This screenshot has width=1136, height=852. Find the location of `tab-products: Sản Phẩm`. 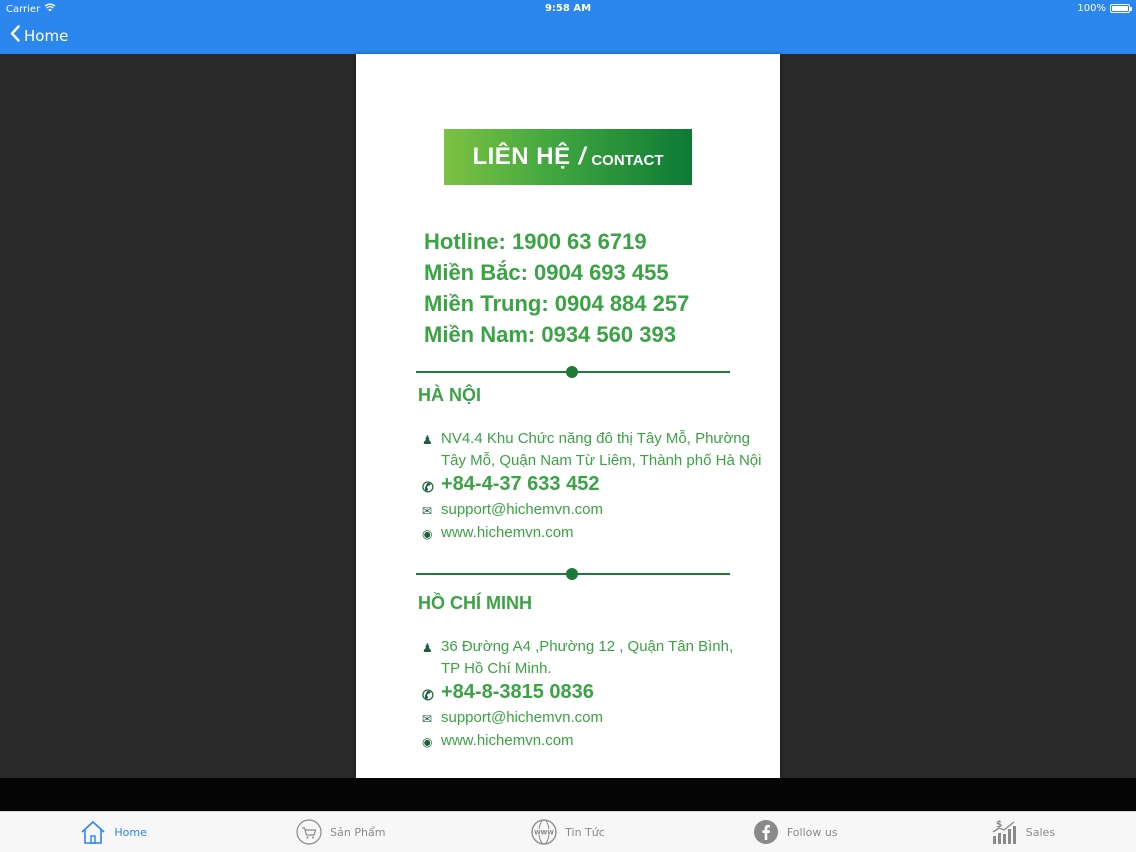

tab-products: Sản Phẩm is located at coordinates (340, 832).